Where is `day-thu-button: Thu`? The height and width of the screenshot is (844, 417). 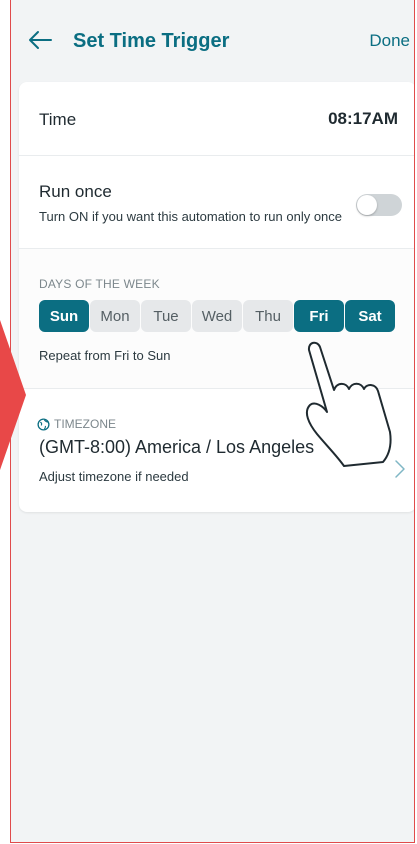
day-thu-button: Thu is located at coordinates (268, 316).